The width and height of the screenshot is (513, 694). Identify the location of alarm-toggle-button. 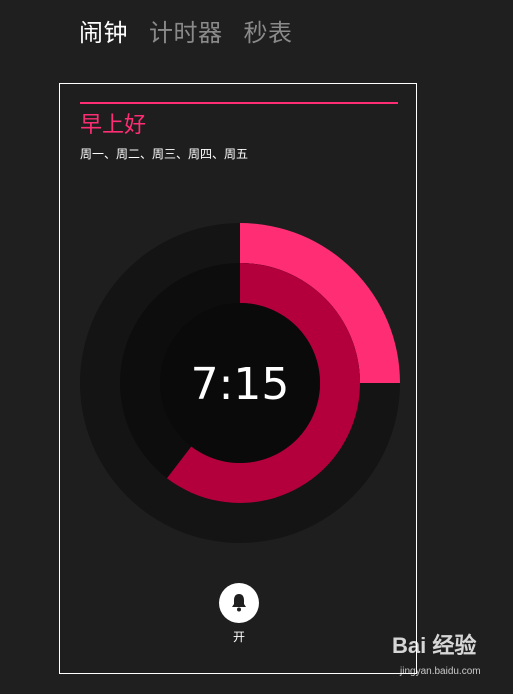
(239, 603).